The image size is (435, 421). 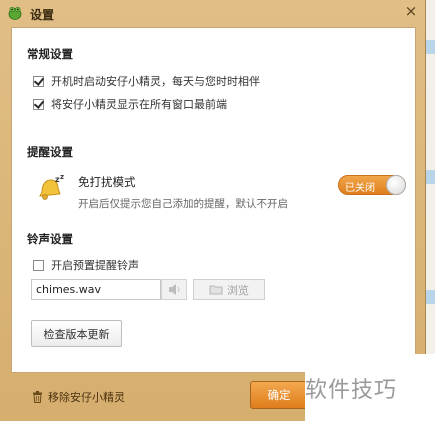 I want to click on play-sound-button, so click(x=174, y=289).